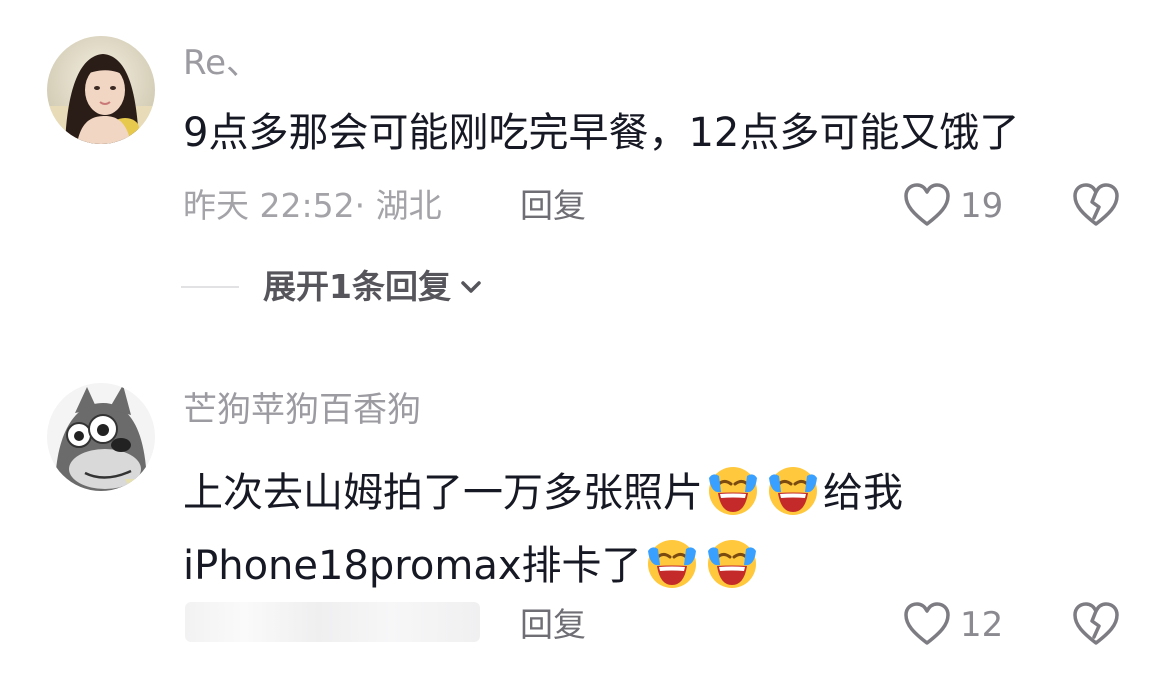 The width and height of the screenshot is (1170, 678). What do you see at coordinates (863, 493) in the screenshot?
I see `comment-text-part: 给我` at bounding box center [863, 493].